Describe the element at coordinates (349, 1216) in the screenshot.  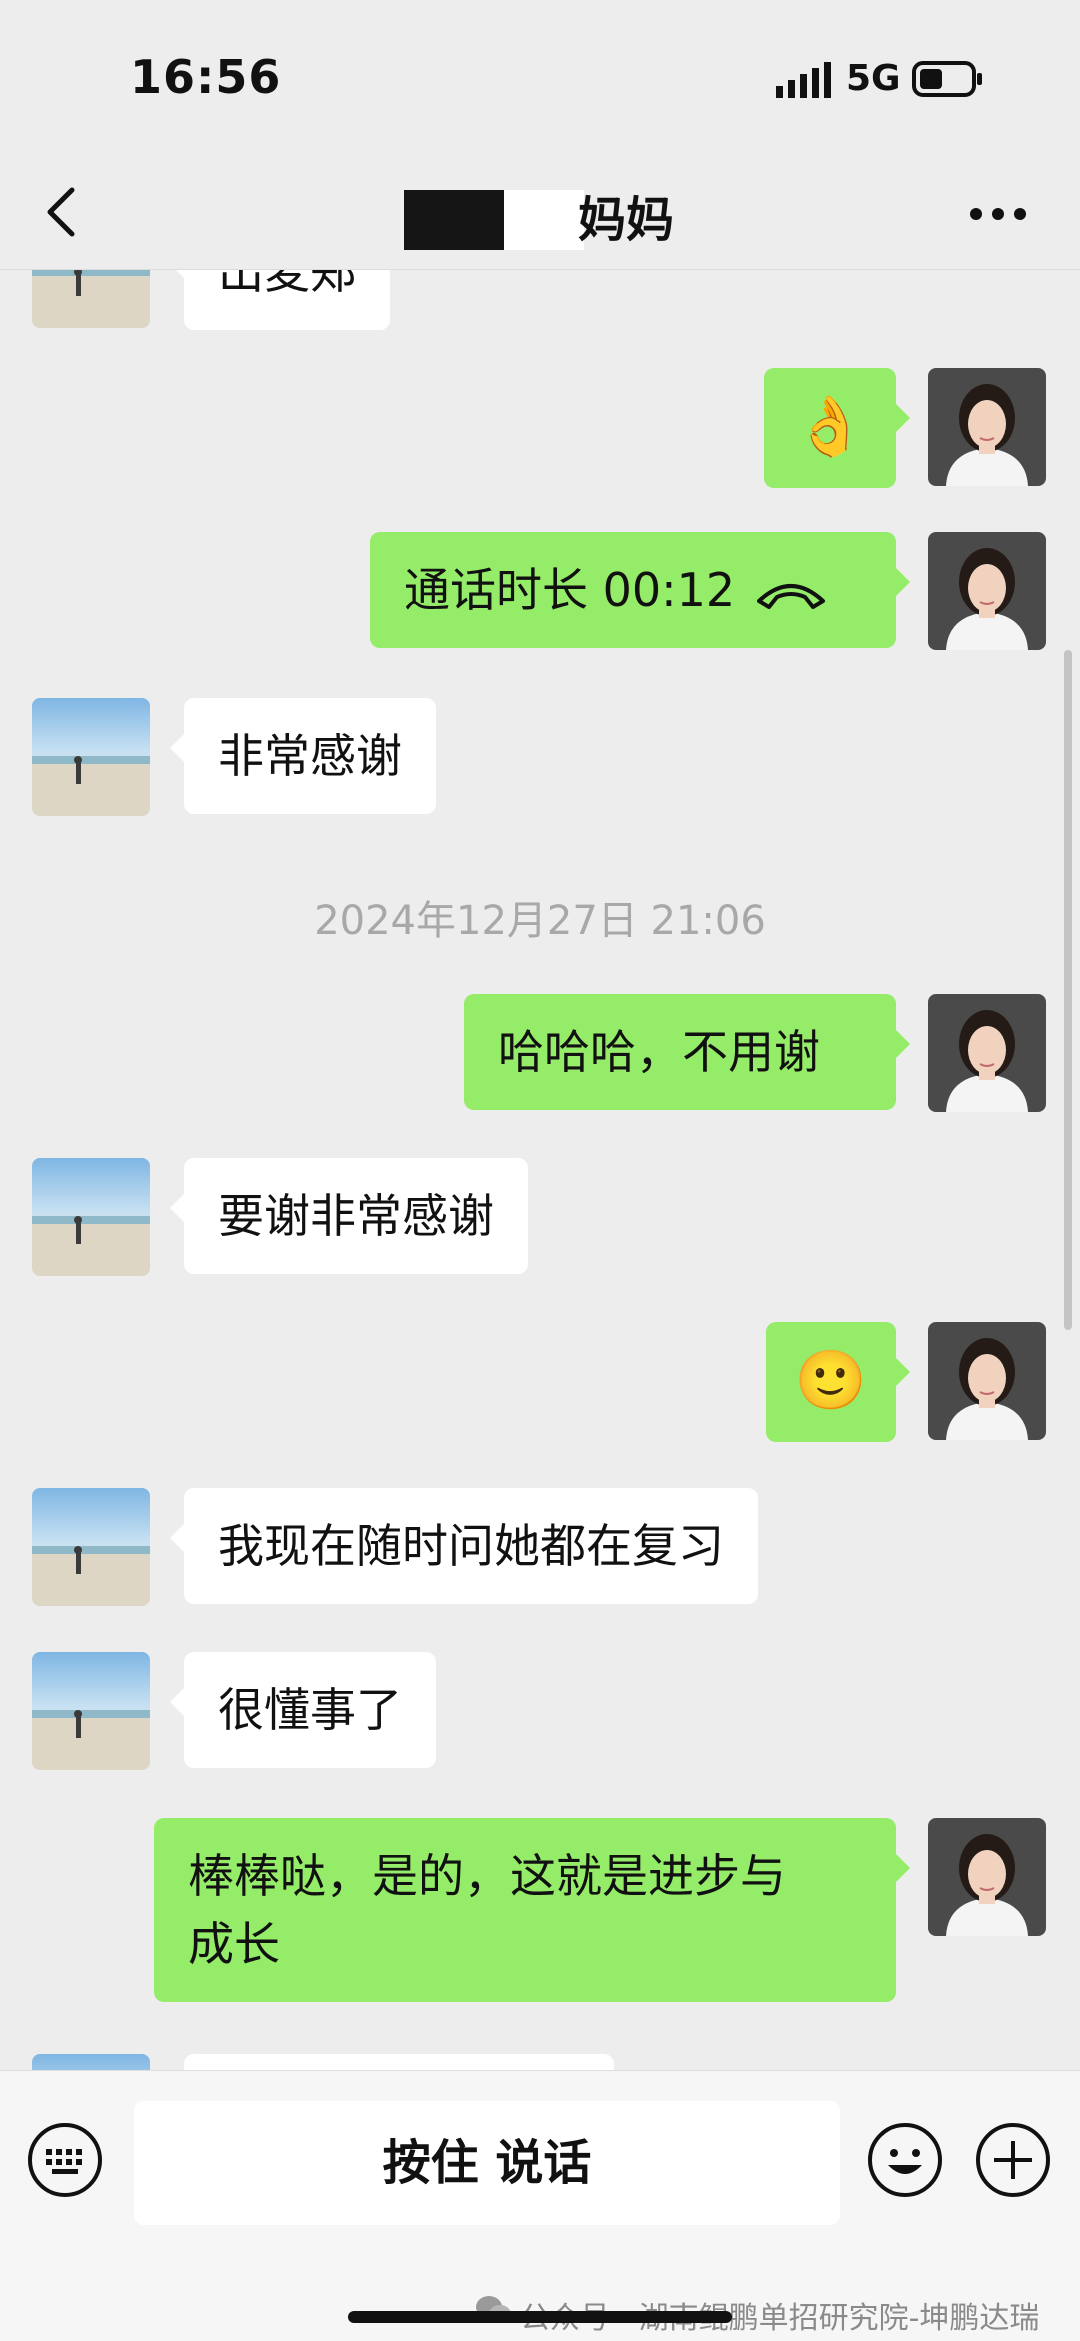
I see `message-bubble: 要谢非常感谢` at that location.